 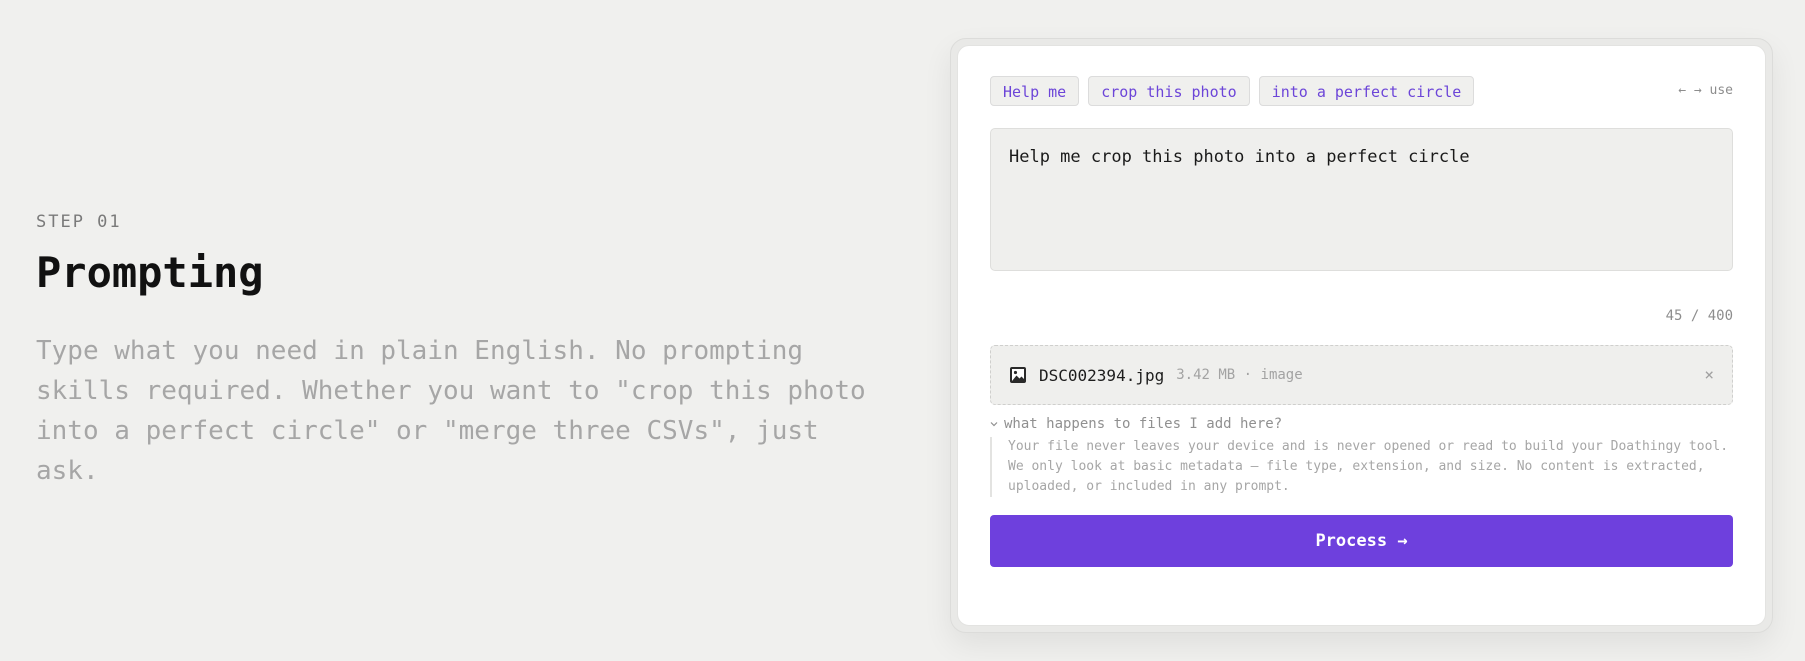 I want to click on files-info-toggle: what happens to files I add here?, so click(x=1136, y=424).